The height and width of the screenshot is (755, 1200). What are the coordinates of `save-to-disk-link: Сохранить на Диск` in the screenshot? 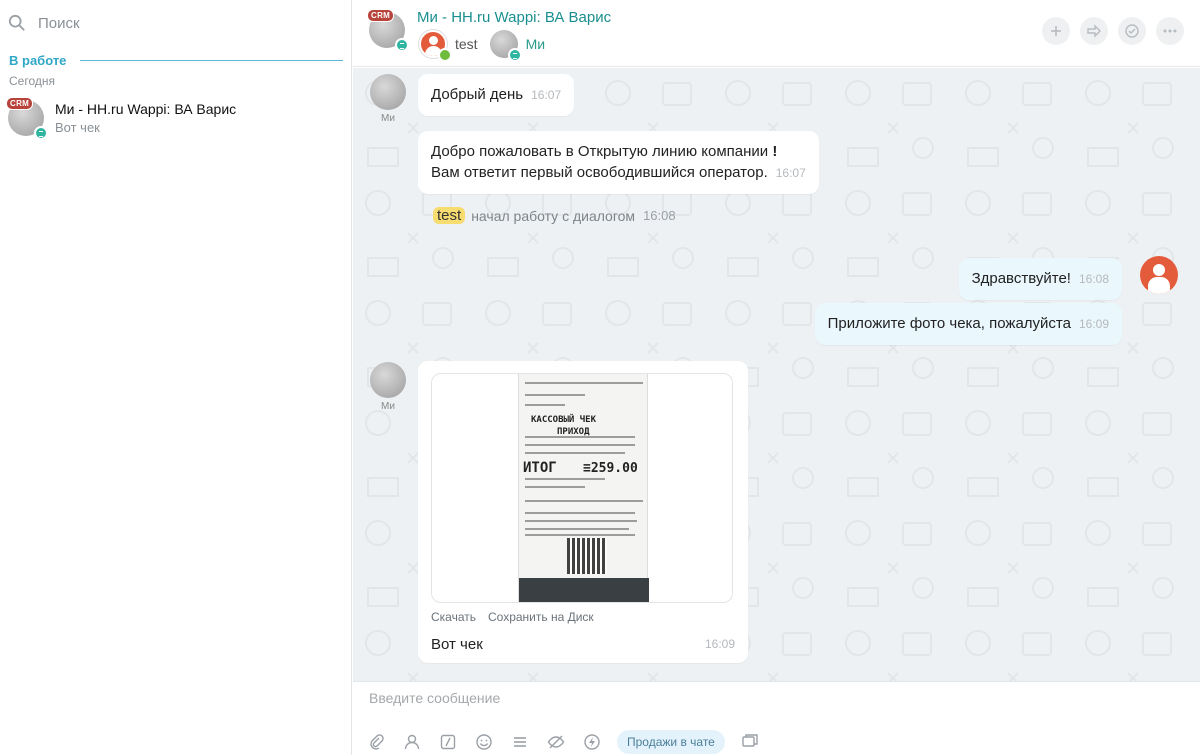 It's located at (541, 617).